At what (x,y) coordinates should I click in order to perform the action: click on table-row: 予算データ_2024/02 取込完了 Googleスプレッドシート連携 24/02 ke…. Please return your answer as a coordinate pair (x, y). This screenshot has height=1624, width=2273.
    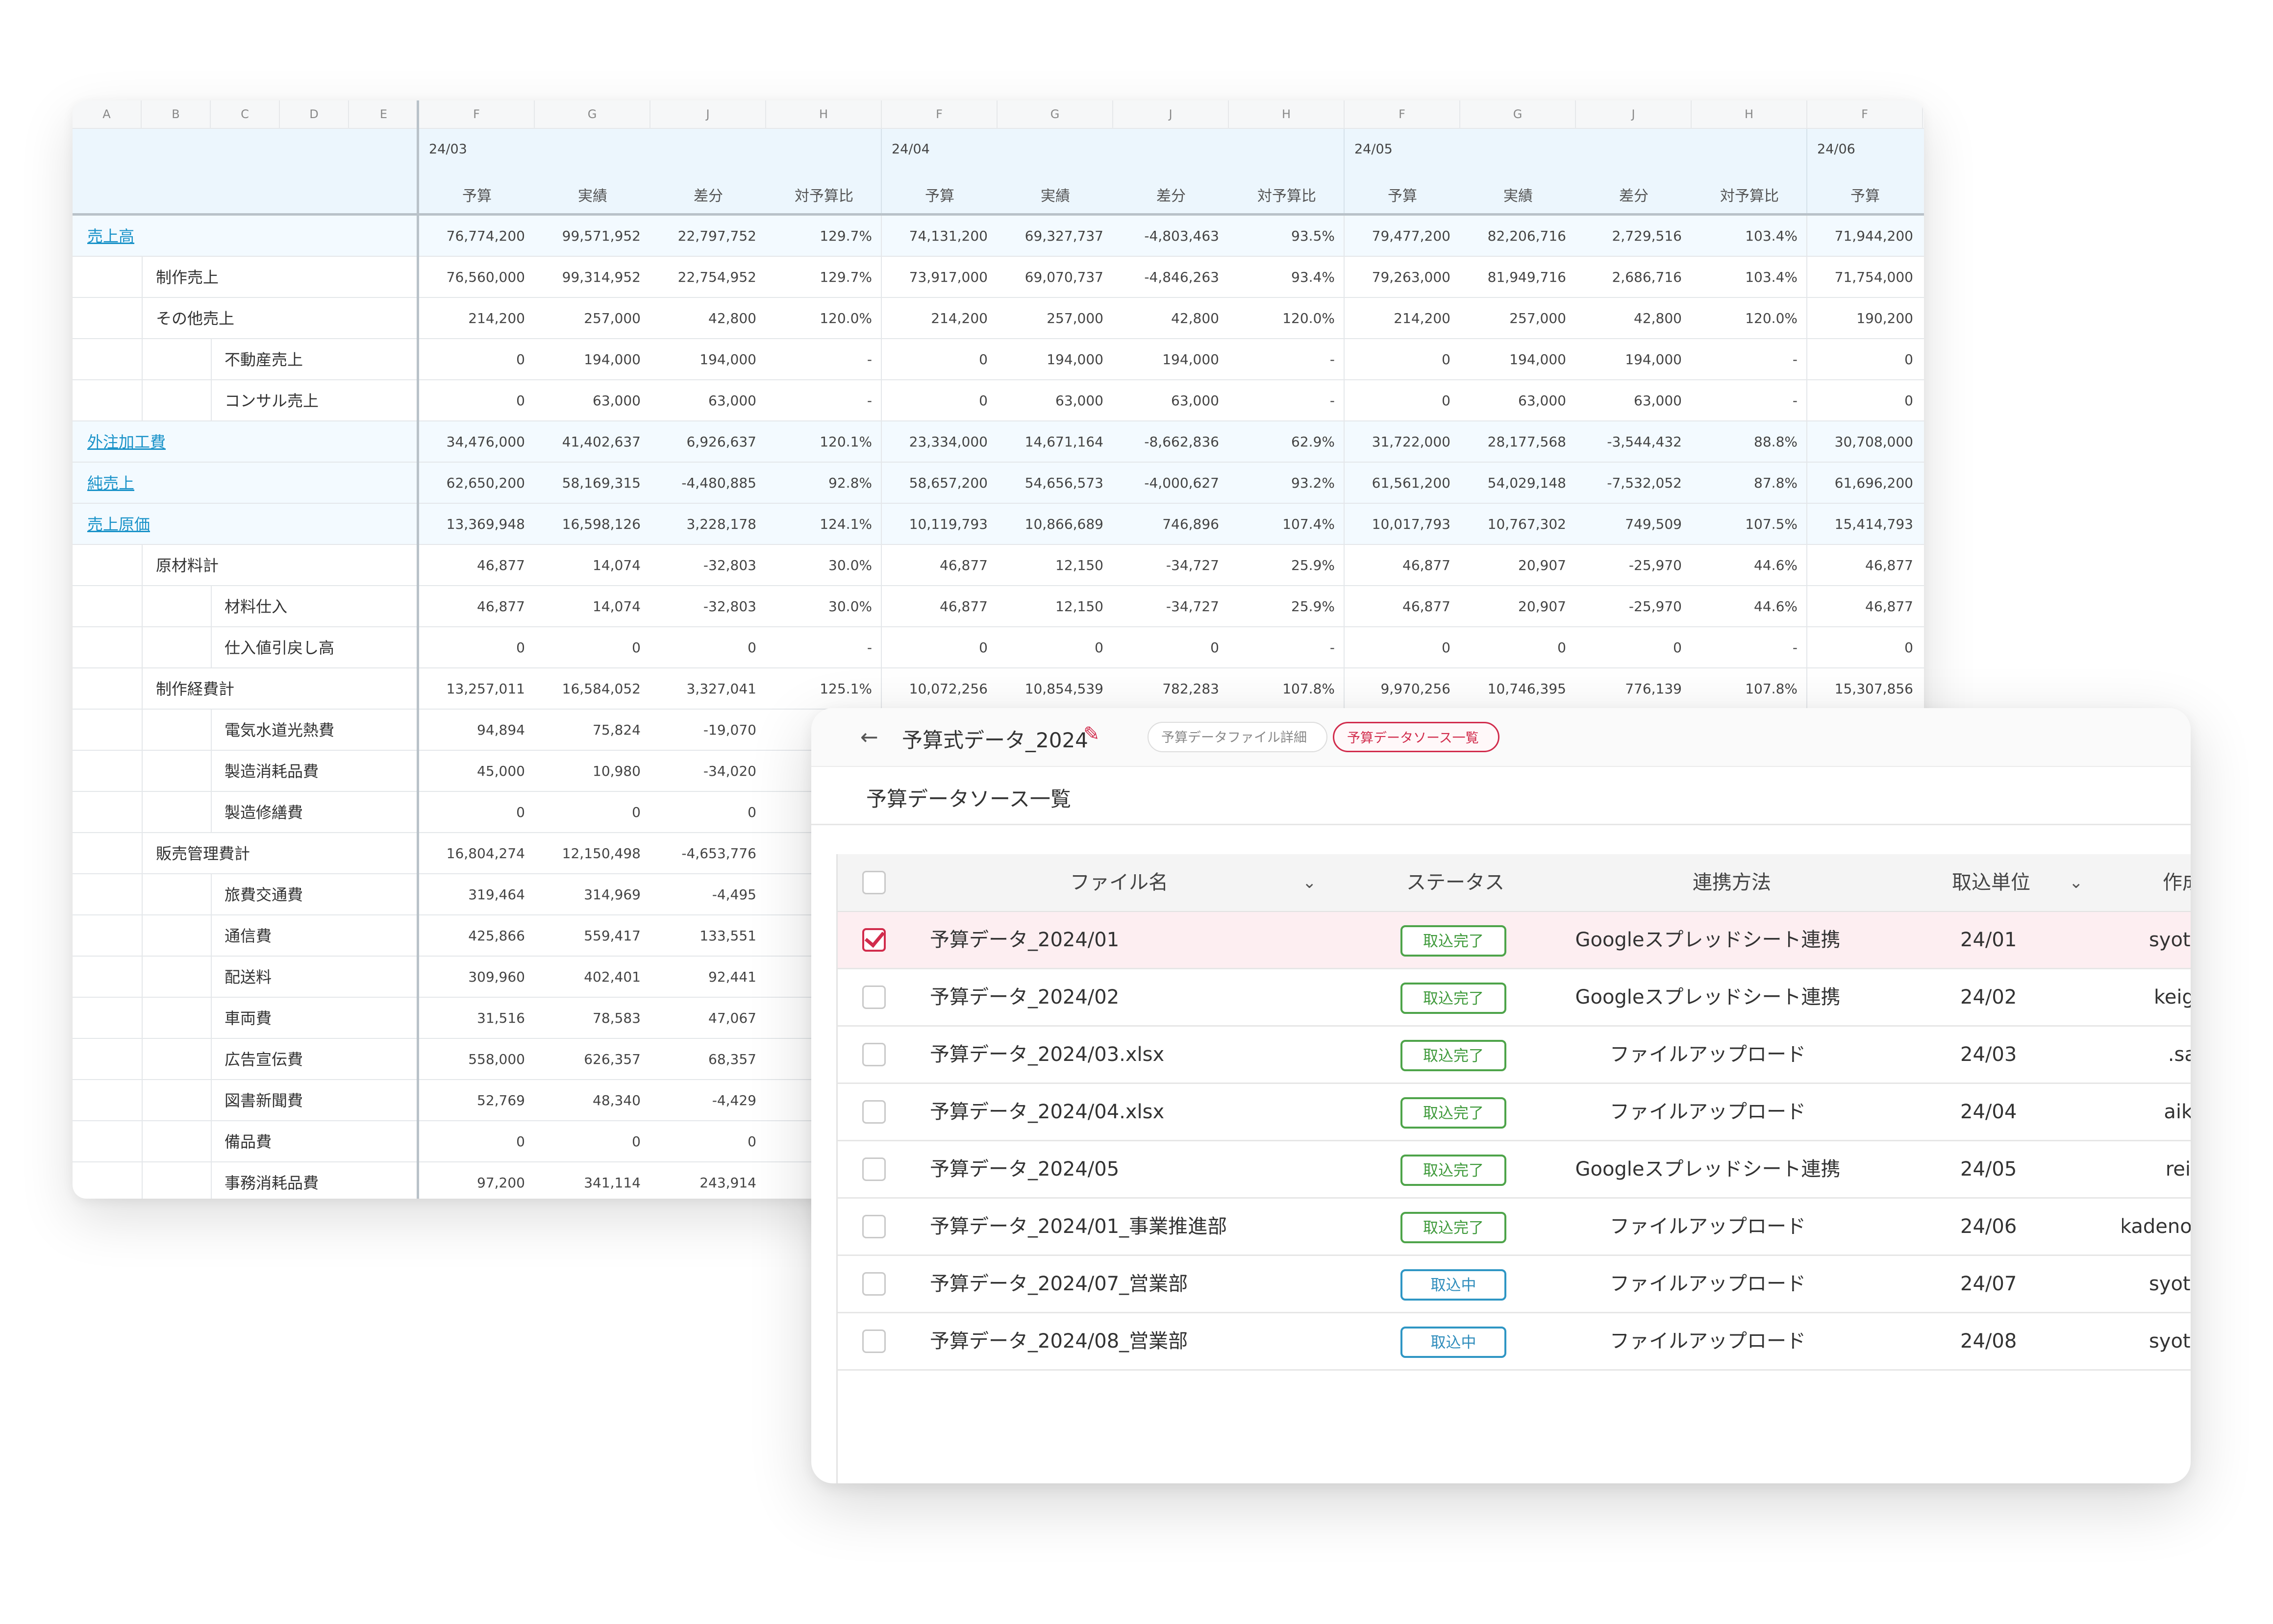
    Looking at the image, I should click on (1514, 998).